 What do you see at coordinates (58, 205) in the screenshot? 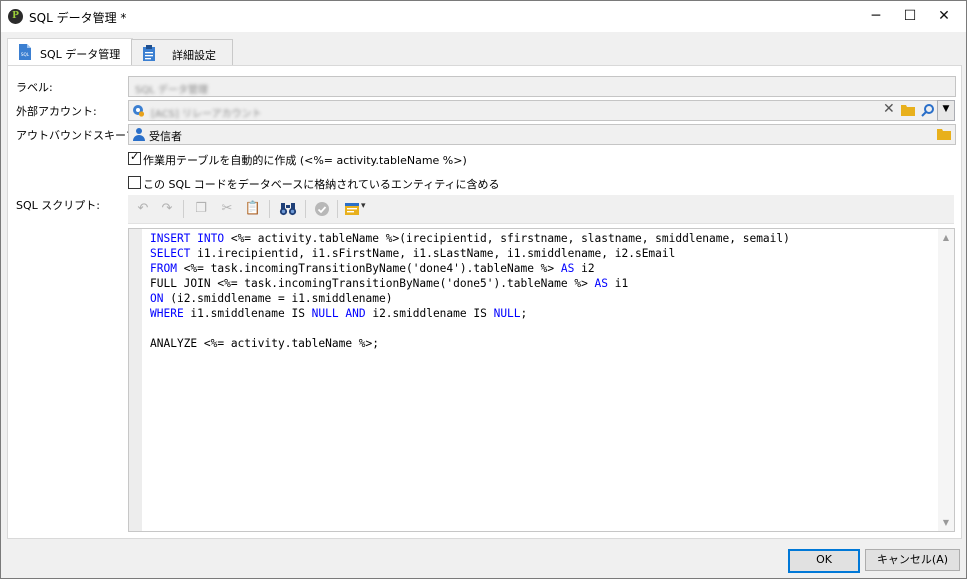
I see `sql-script-caption: SQL スクリプト:` at bounding box center [58, 205].